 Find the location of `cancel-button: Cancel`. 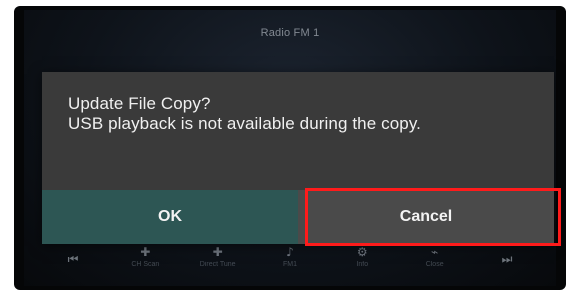

cancel-button: Cancel is located at coordinates (426, 217).